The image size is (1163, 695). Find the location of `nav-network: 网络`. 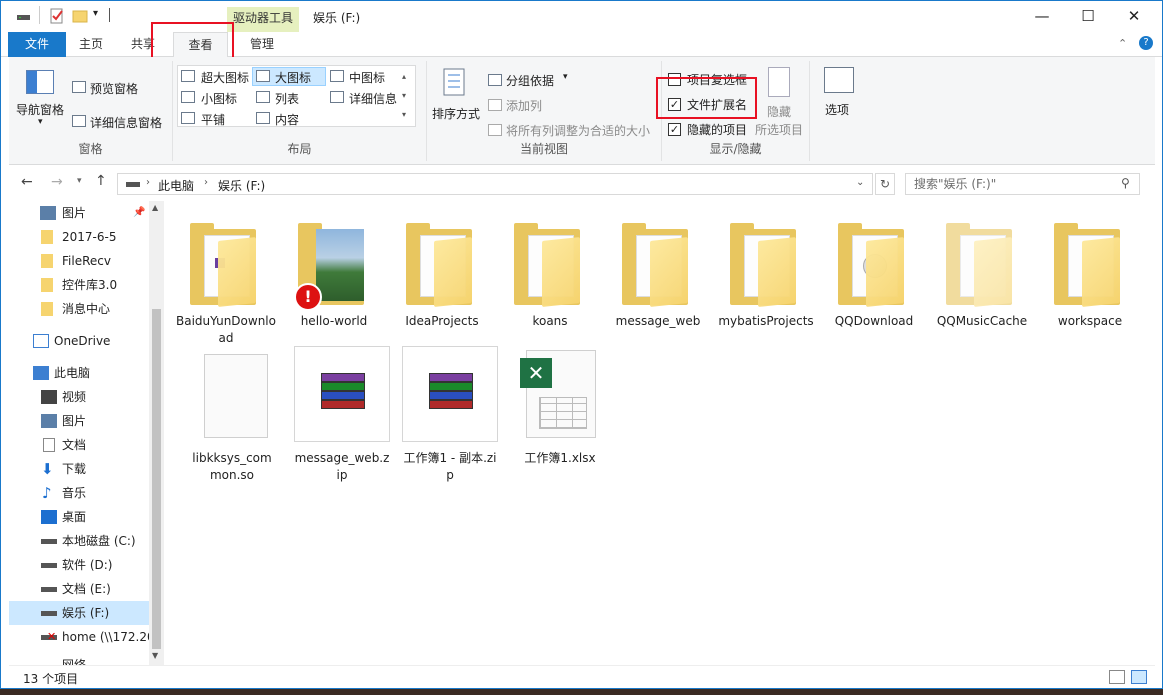

nav-network: 网络 is located at coordinates (79, 659).